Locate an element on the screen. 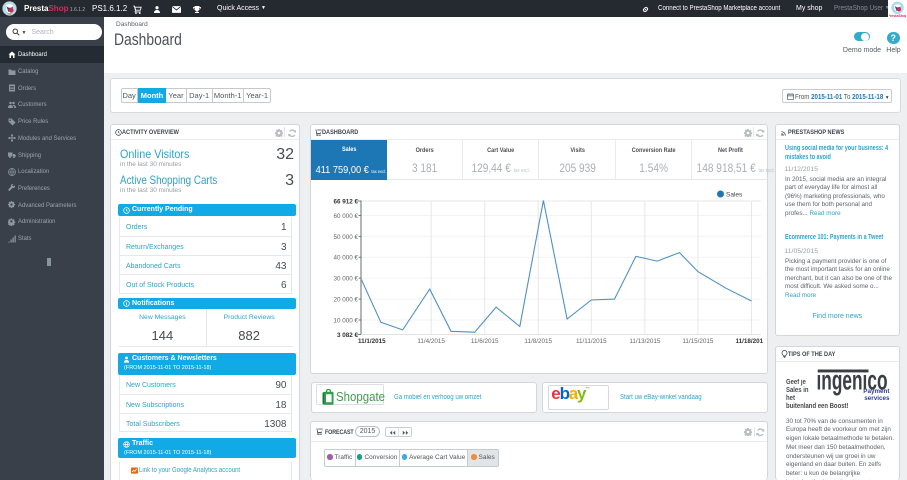  svg-text: Sales is located at coordinates (734, 195).